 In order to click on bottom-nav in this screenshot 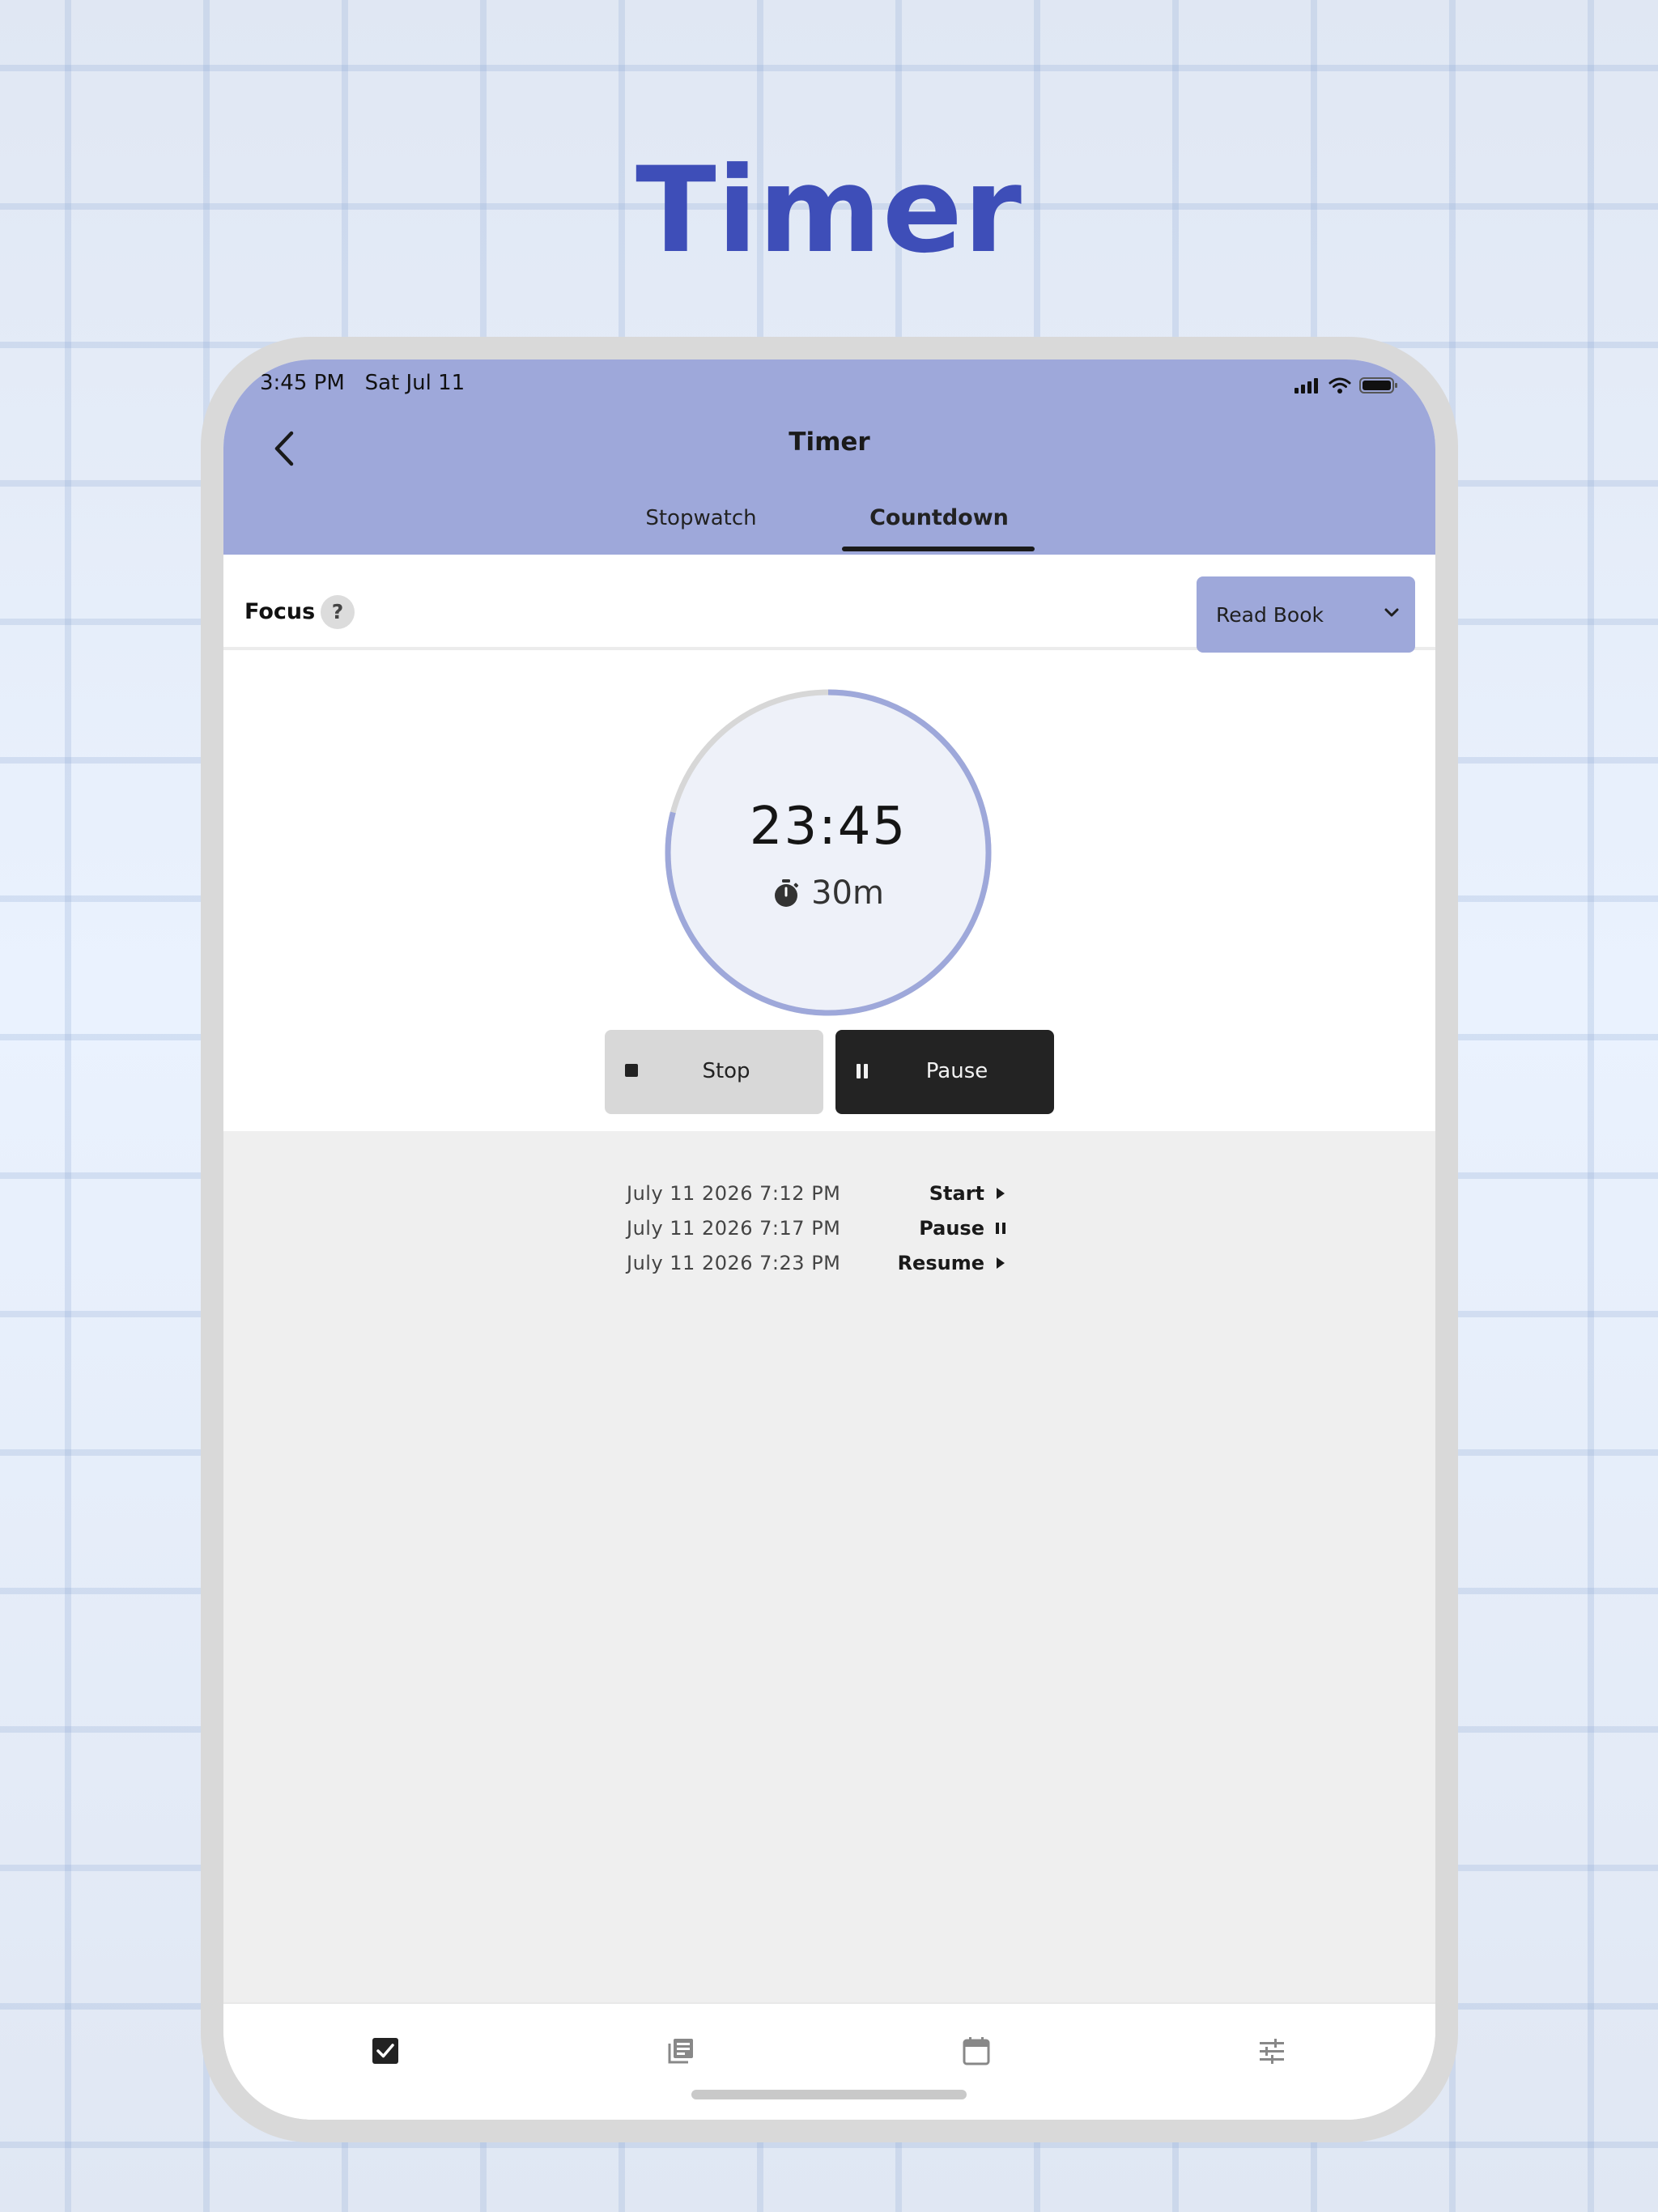, I will do `click(829, 2061)`.